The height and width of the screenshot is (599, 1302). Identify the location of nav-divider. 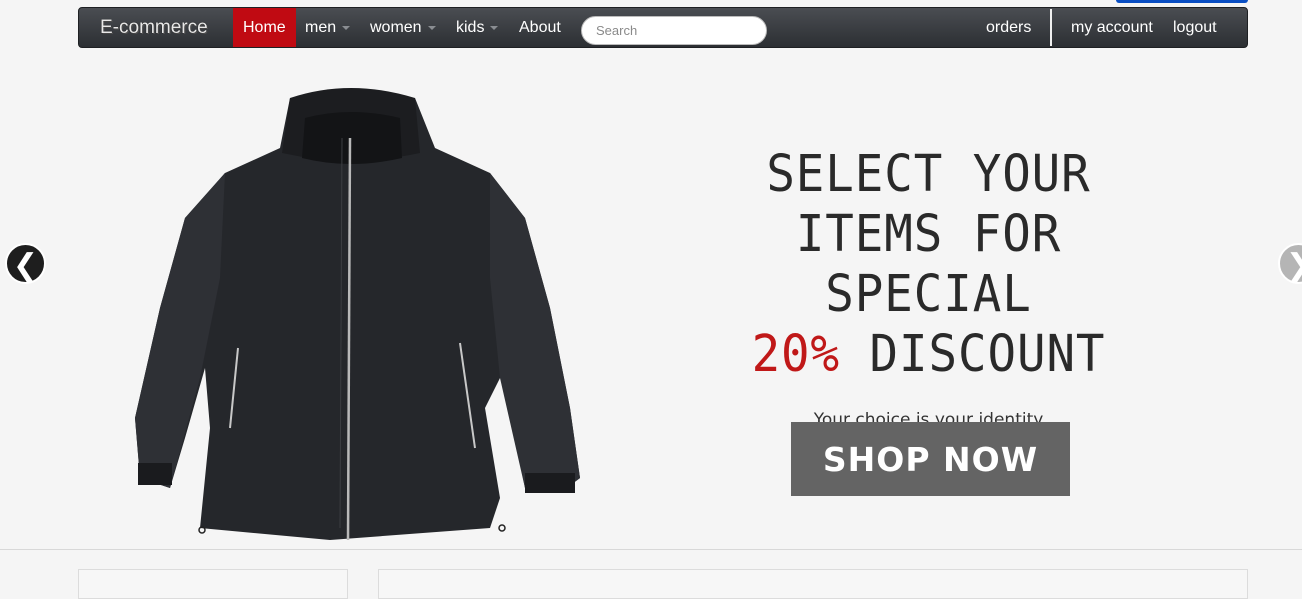
(1051, 27).